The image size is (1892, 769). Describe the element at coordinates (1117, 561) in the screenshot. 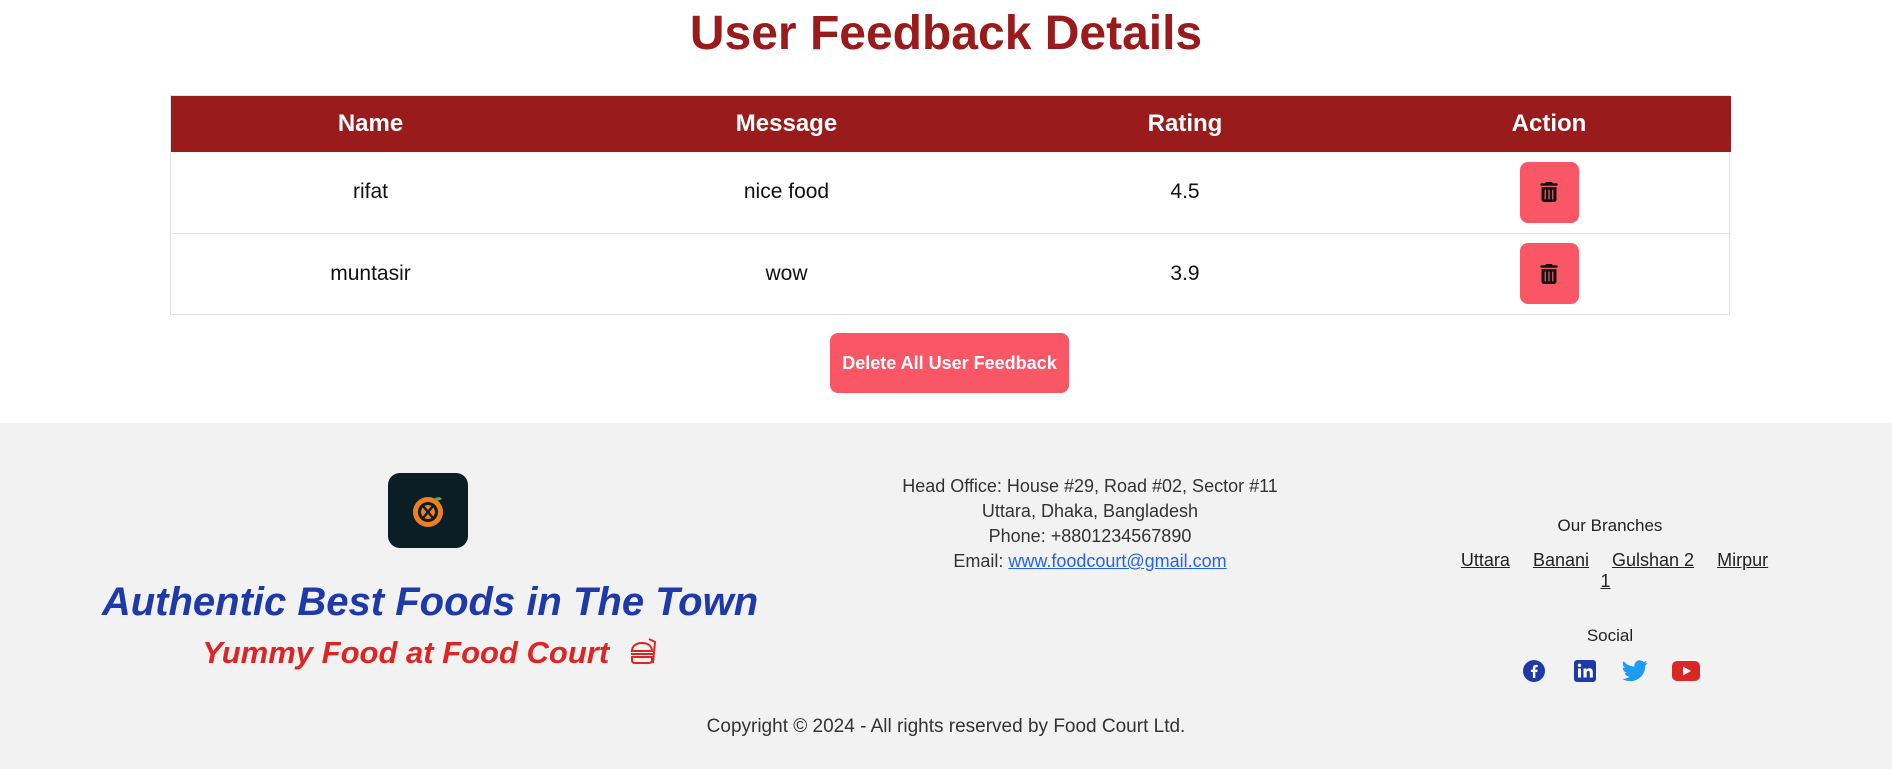

I see `email-link: www.foodcourt@gmail.com` at that location.